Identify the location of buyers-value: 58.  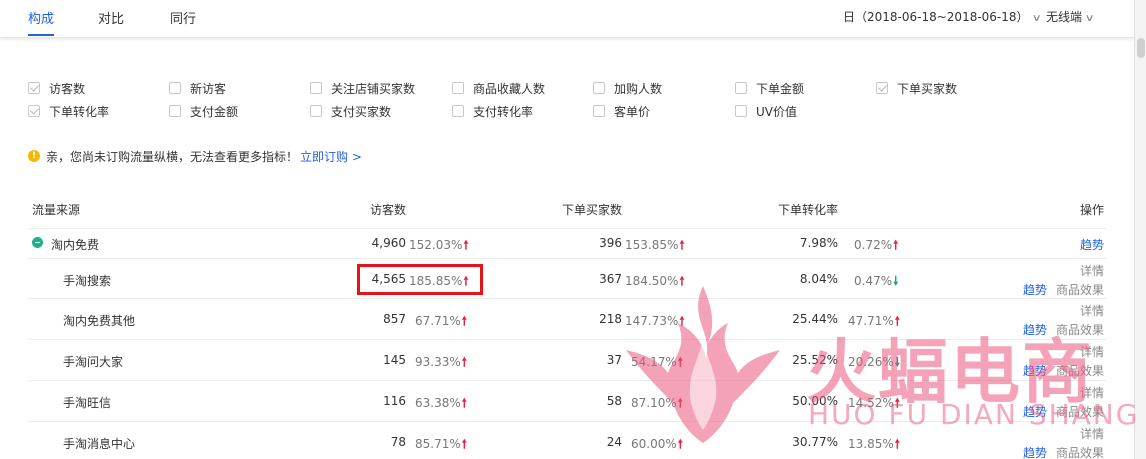
(614, 401).